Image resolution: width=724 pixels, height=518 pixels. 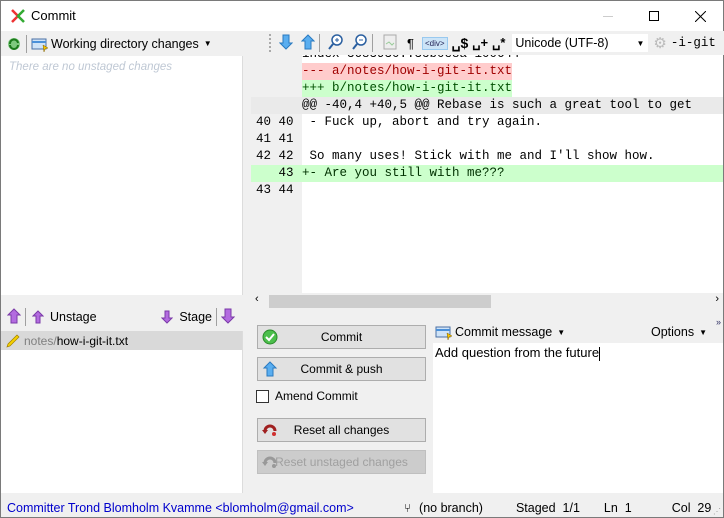 I want to click on scroll-right-icon: ›, so click(x=717, y=299).